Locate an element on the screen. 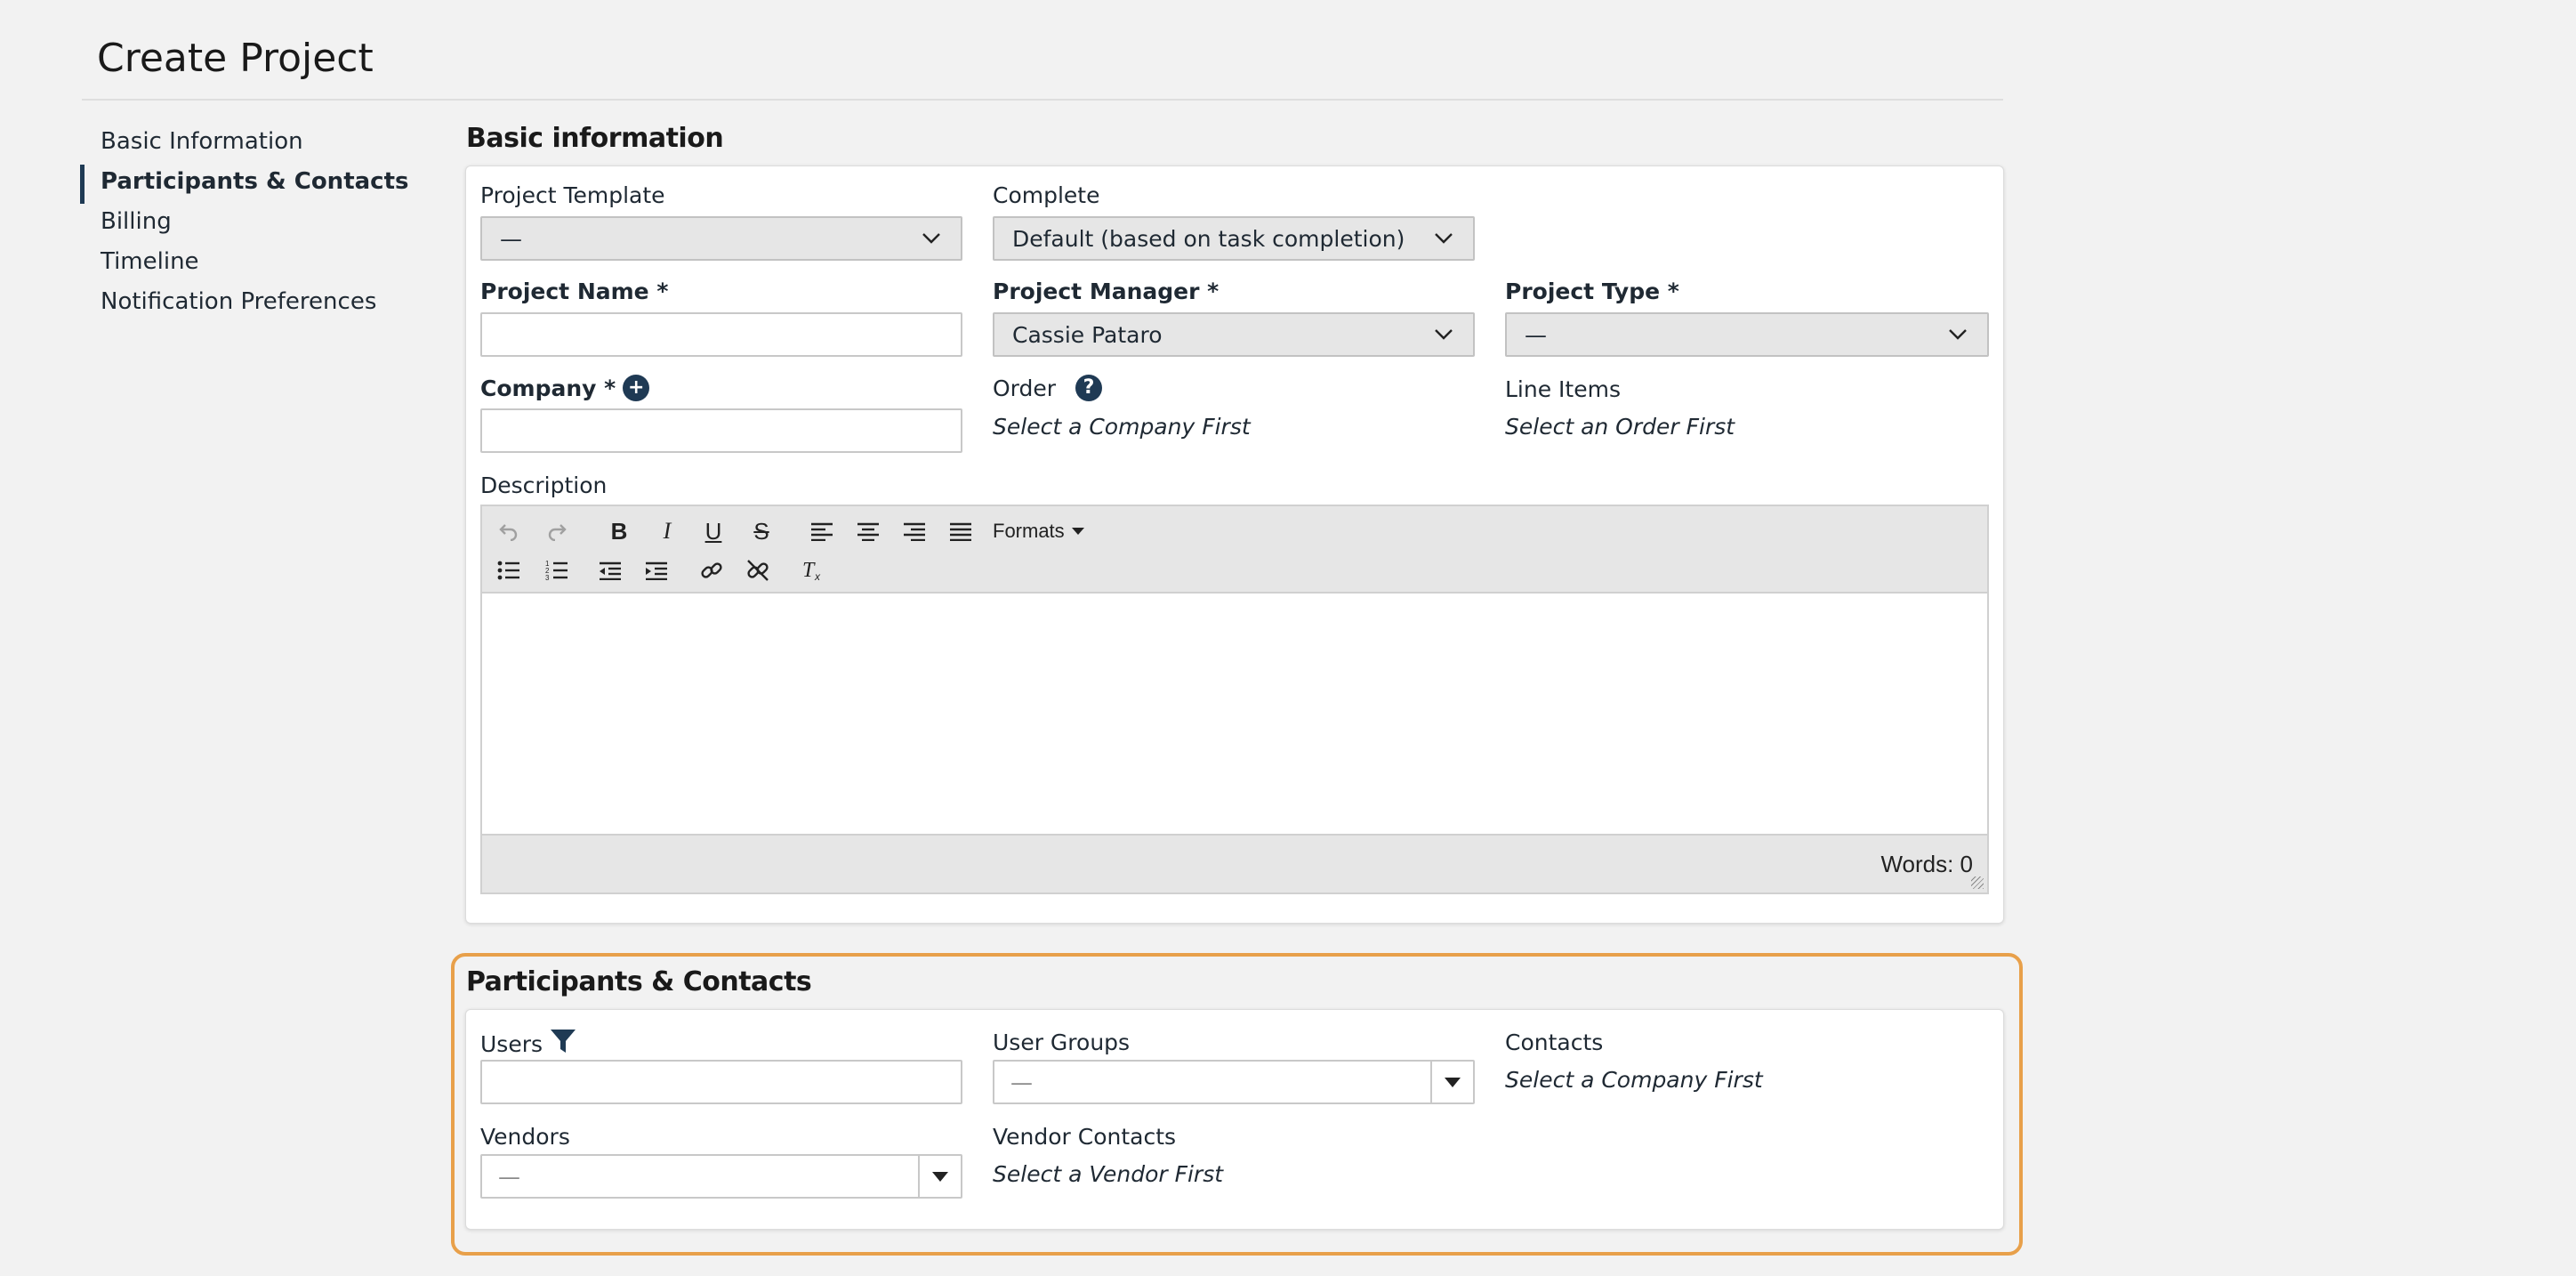 The width and height of the screenshot is (2576, 1276). basic-info-heading: Basic information is located at coordinates (595, 138).